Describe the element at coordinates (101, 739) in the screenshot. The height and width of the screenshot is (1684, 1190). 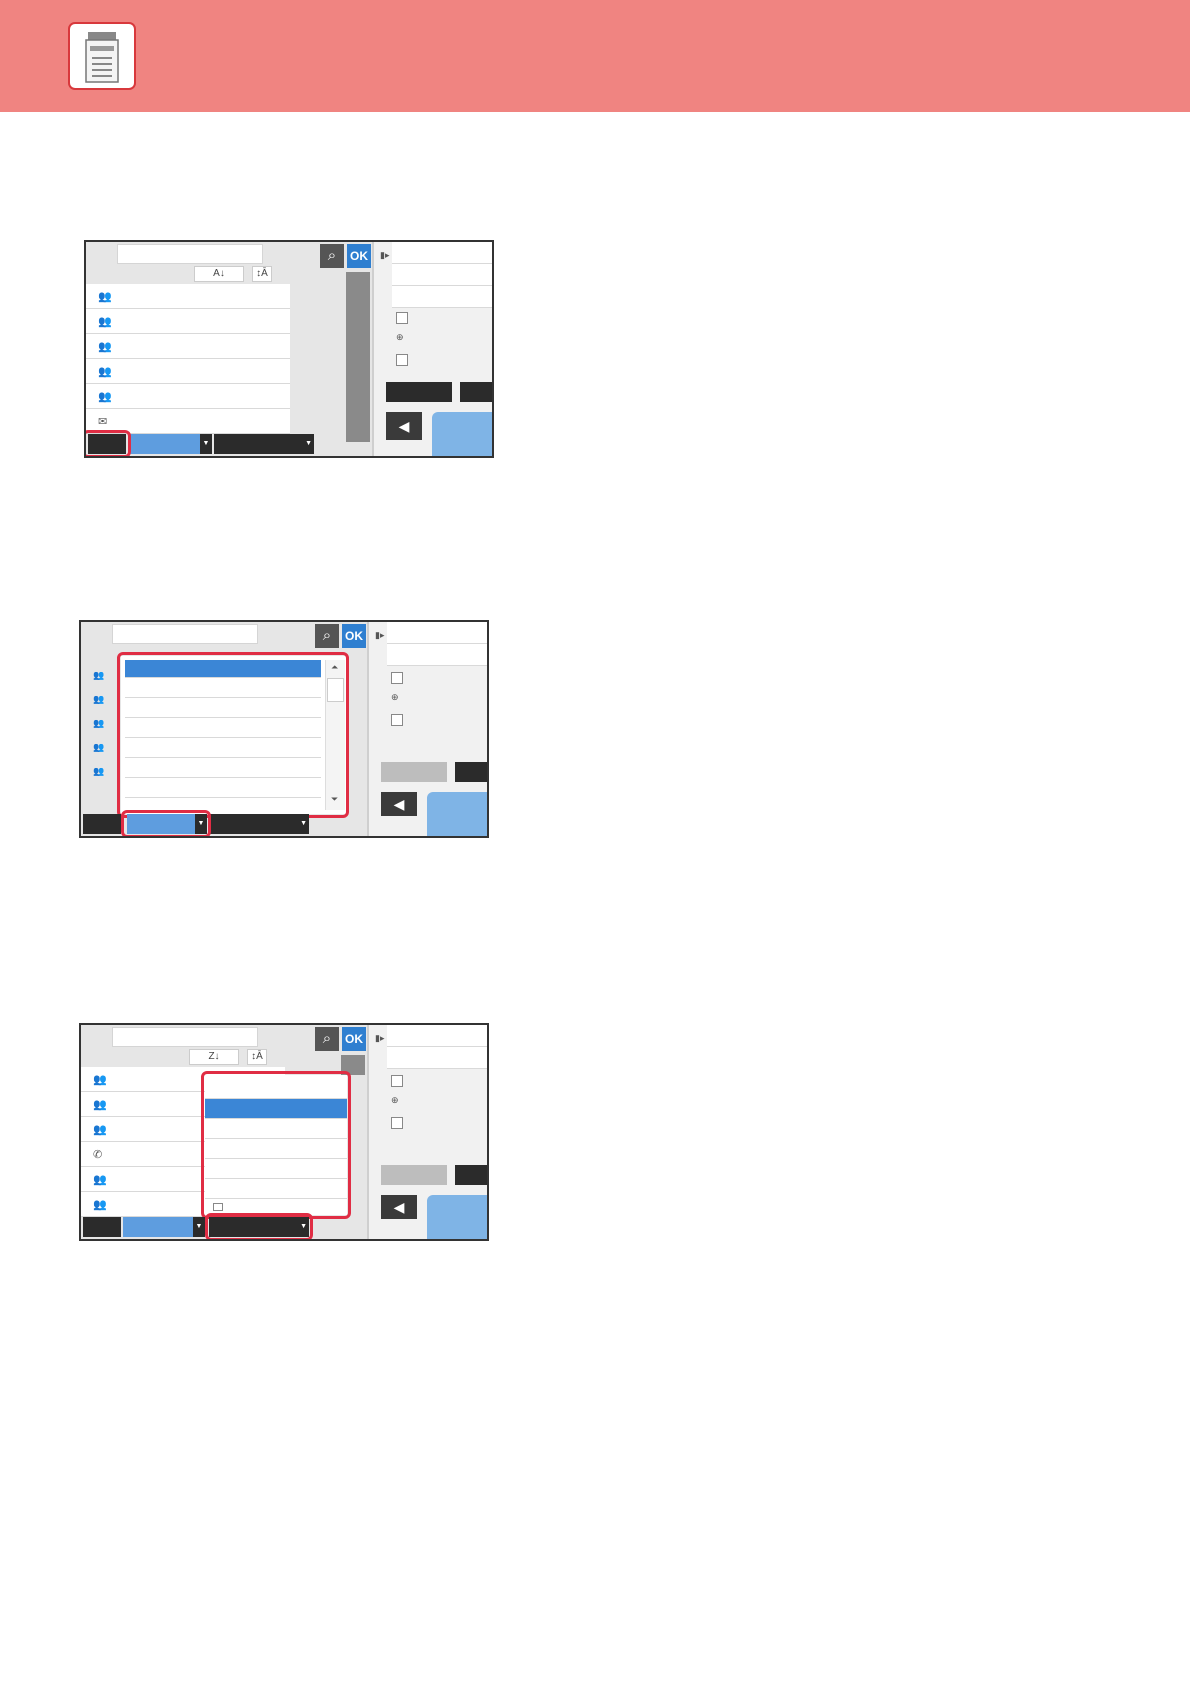
I see `icon-column: 👥 👥 👥 👥 👥` at that location.